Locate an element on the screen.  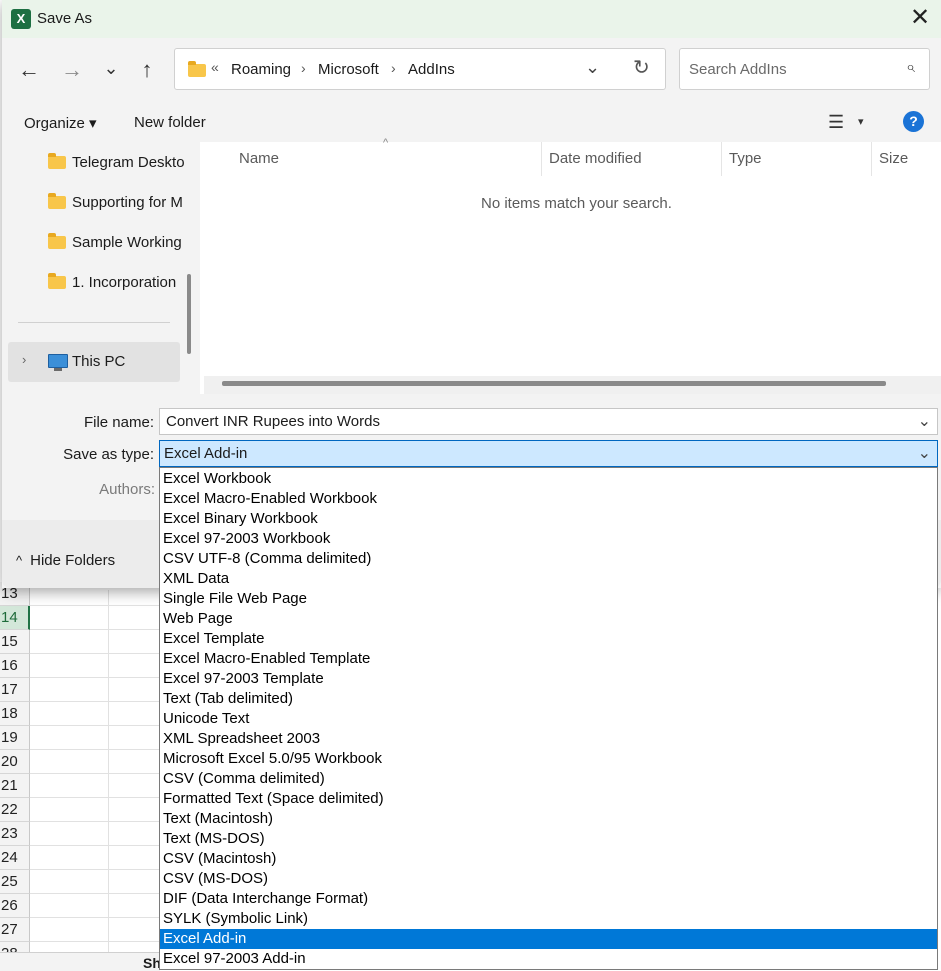
file-type-option: Excel 97-2003 Add-in is located at coordinates (548, 959).